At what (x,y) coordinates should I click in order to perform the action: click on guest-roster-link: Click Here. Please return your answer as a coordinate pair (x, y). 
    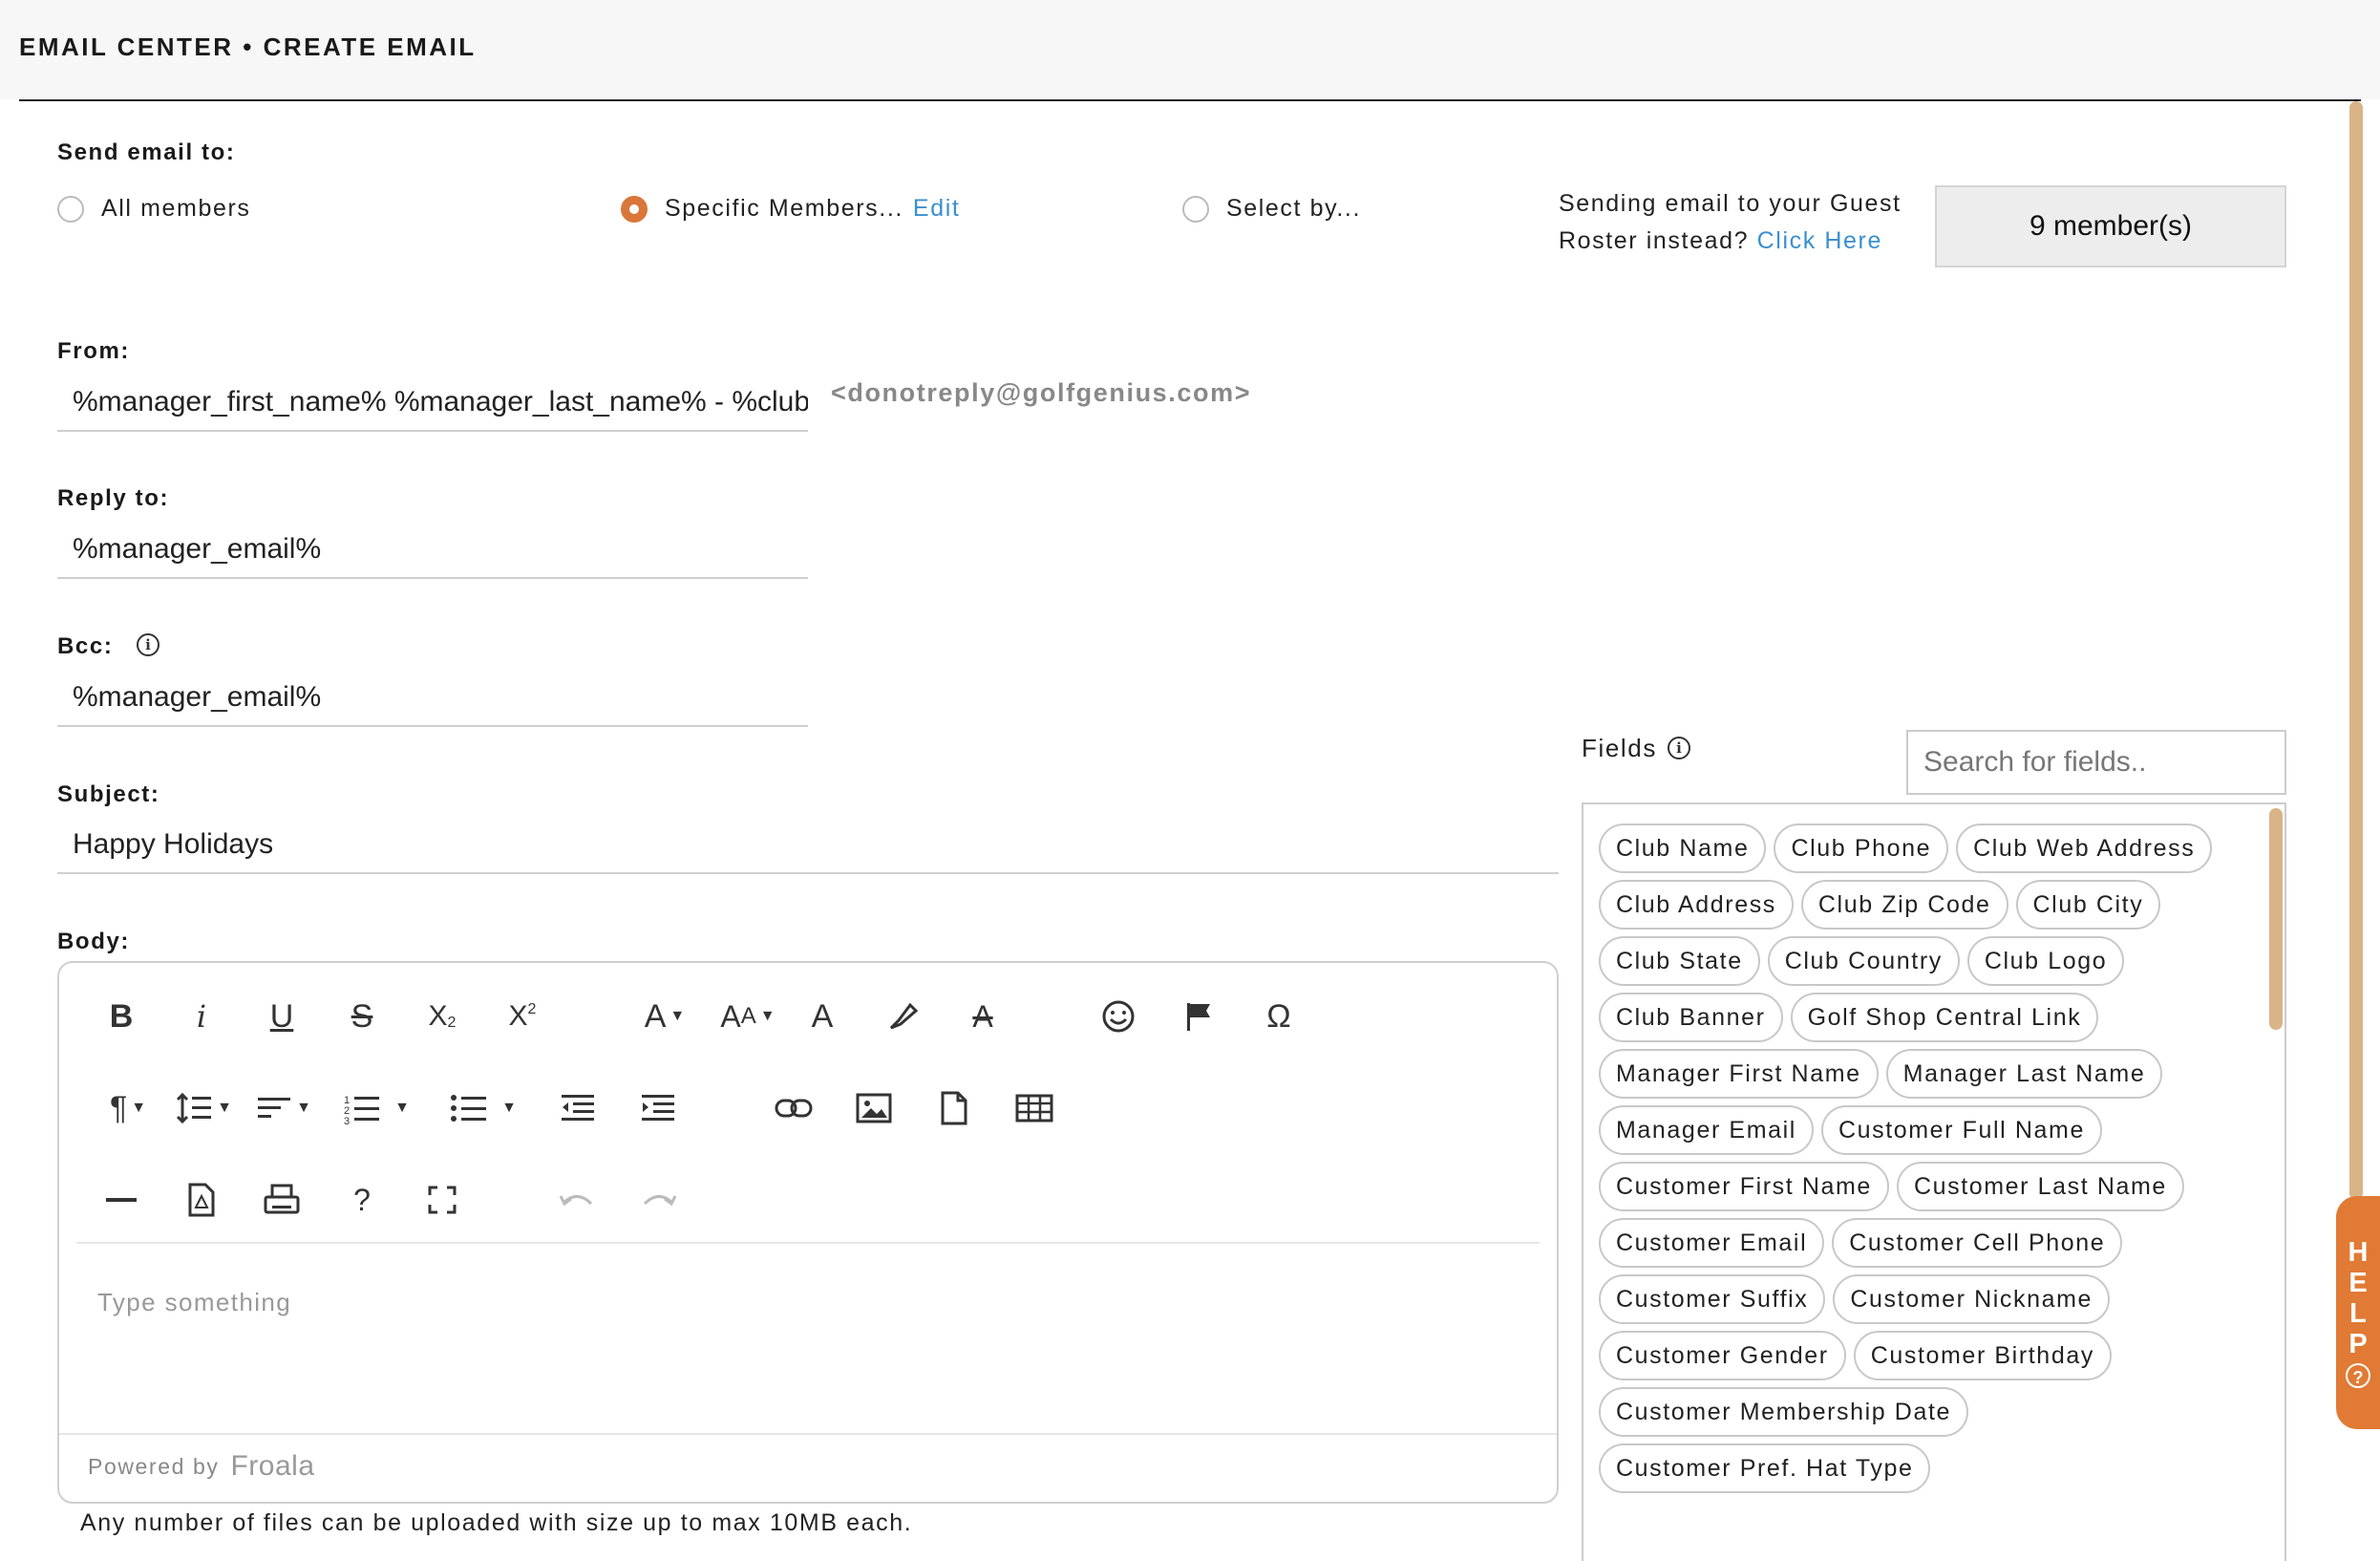
    Looking at the image, I should click on (1819, 240).